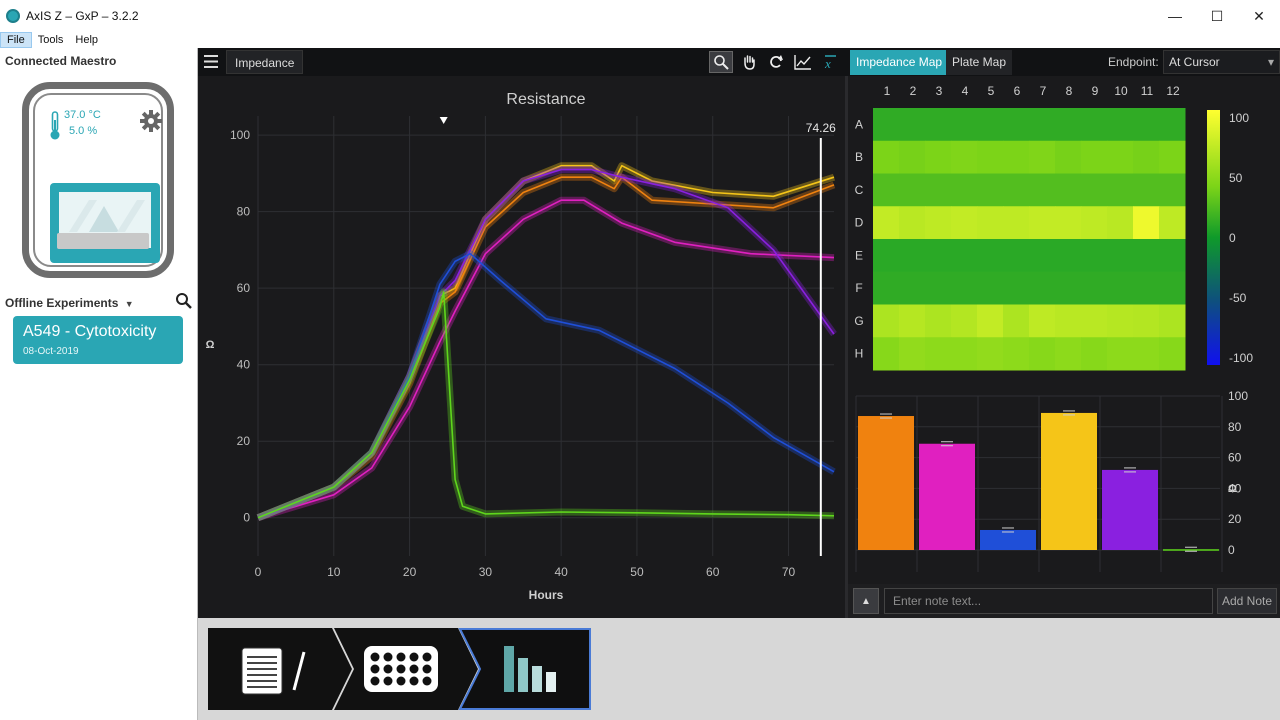 The width and height of the screenshot is (1280, 720). I want to click on maestro-device: 37.0 °C 5.0 %, so click(98, 180).